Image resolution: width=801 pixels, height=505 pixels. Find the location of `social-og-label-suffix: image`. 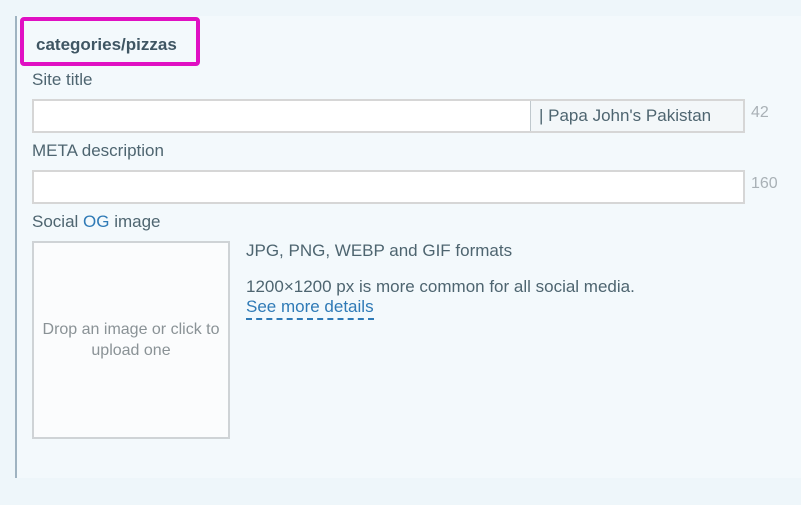

social-og-label-suffix: image is located at coordinates (135, 221).